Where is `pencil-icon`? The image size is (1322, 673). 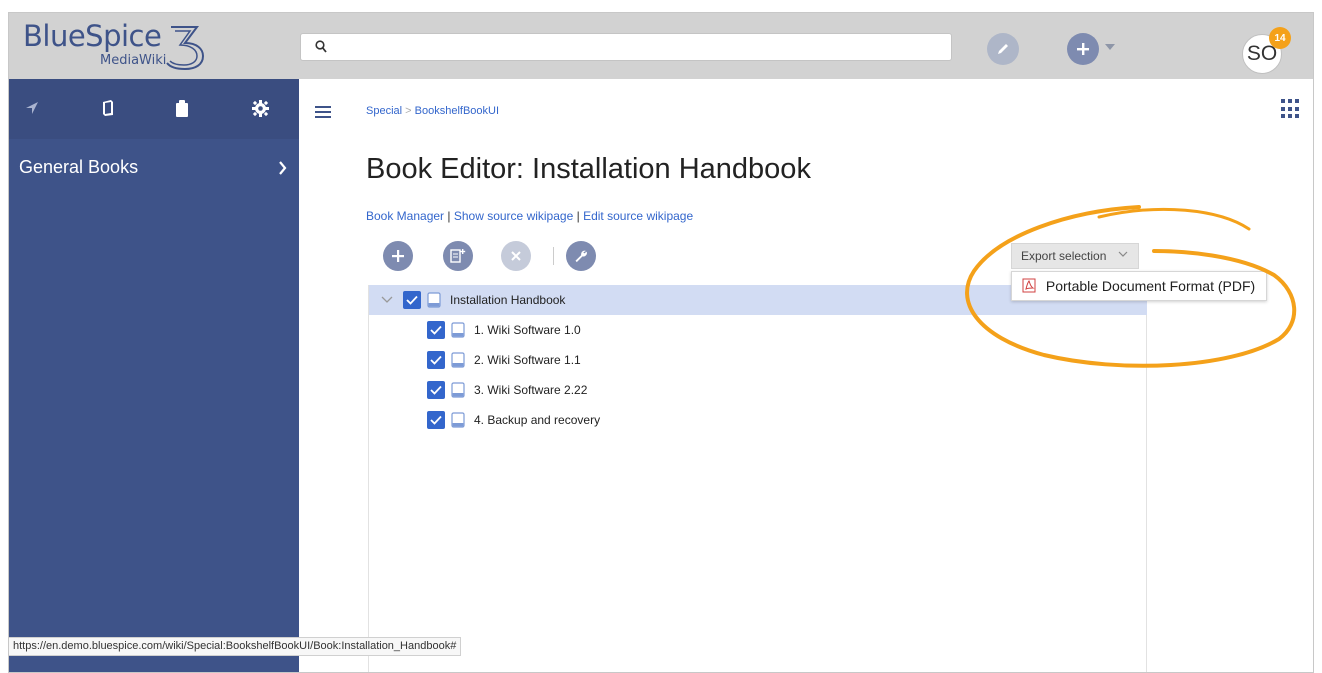 pencil-icon is located at coordinates (1003, 49).